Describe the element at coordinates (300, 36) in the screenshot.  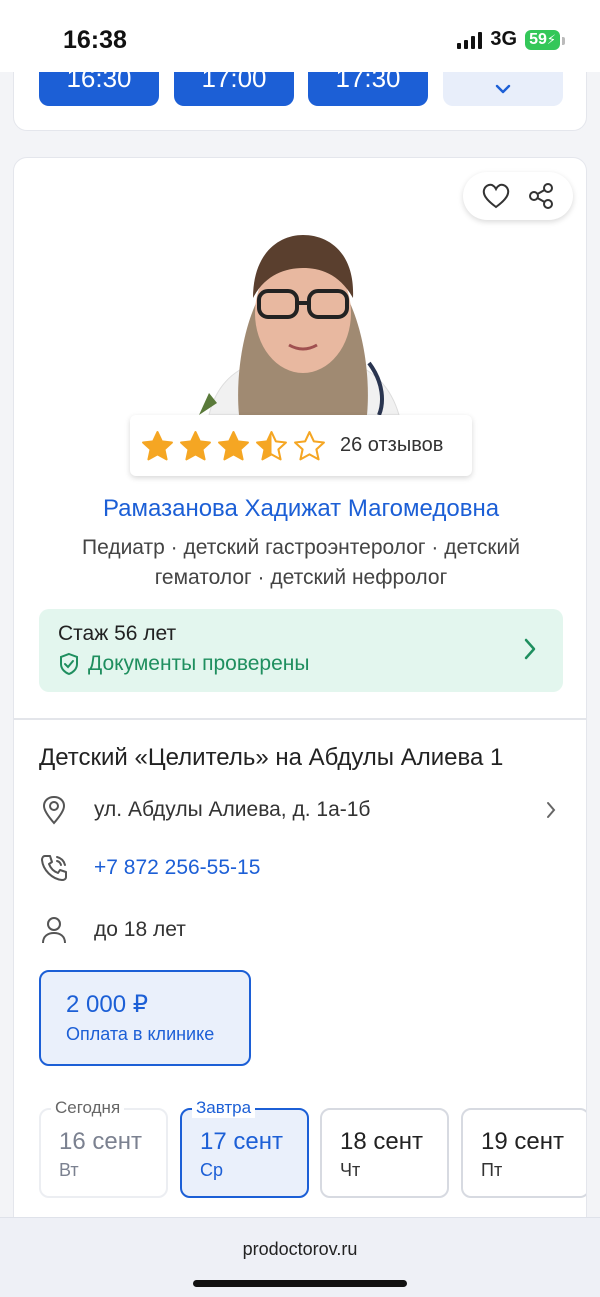
I see `status-bar: 16:38 3G 59⚡` at that location.